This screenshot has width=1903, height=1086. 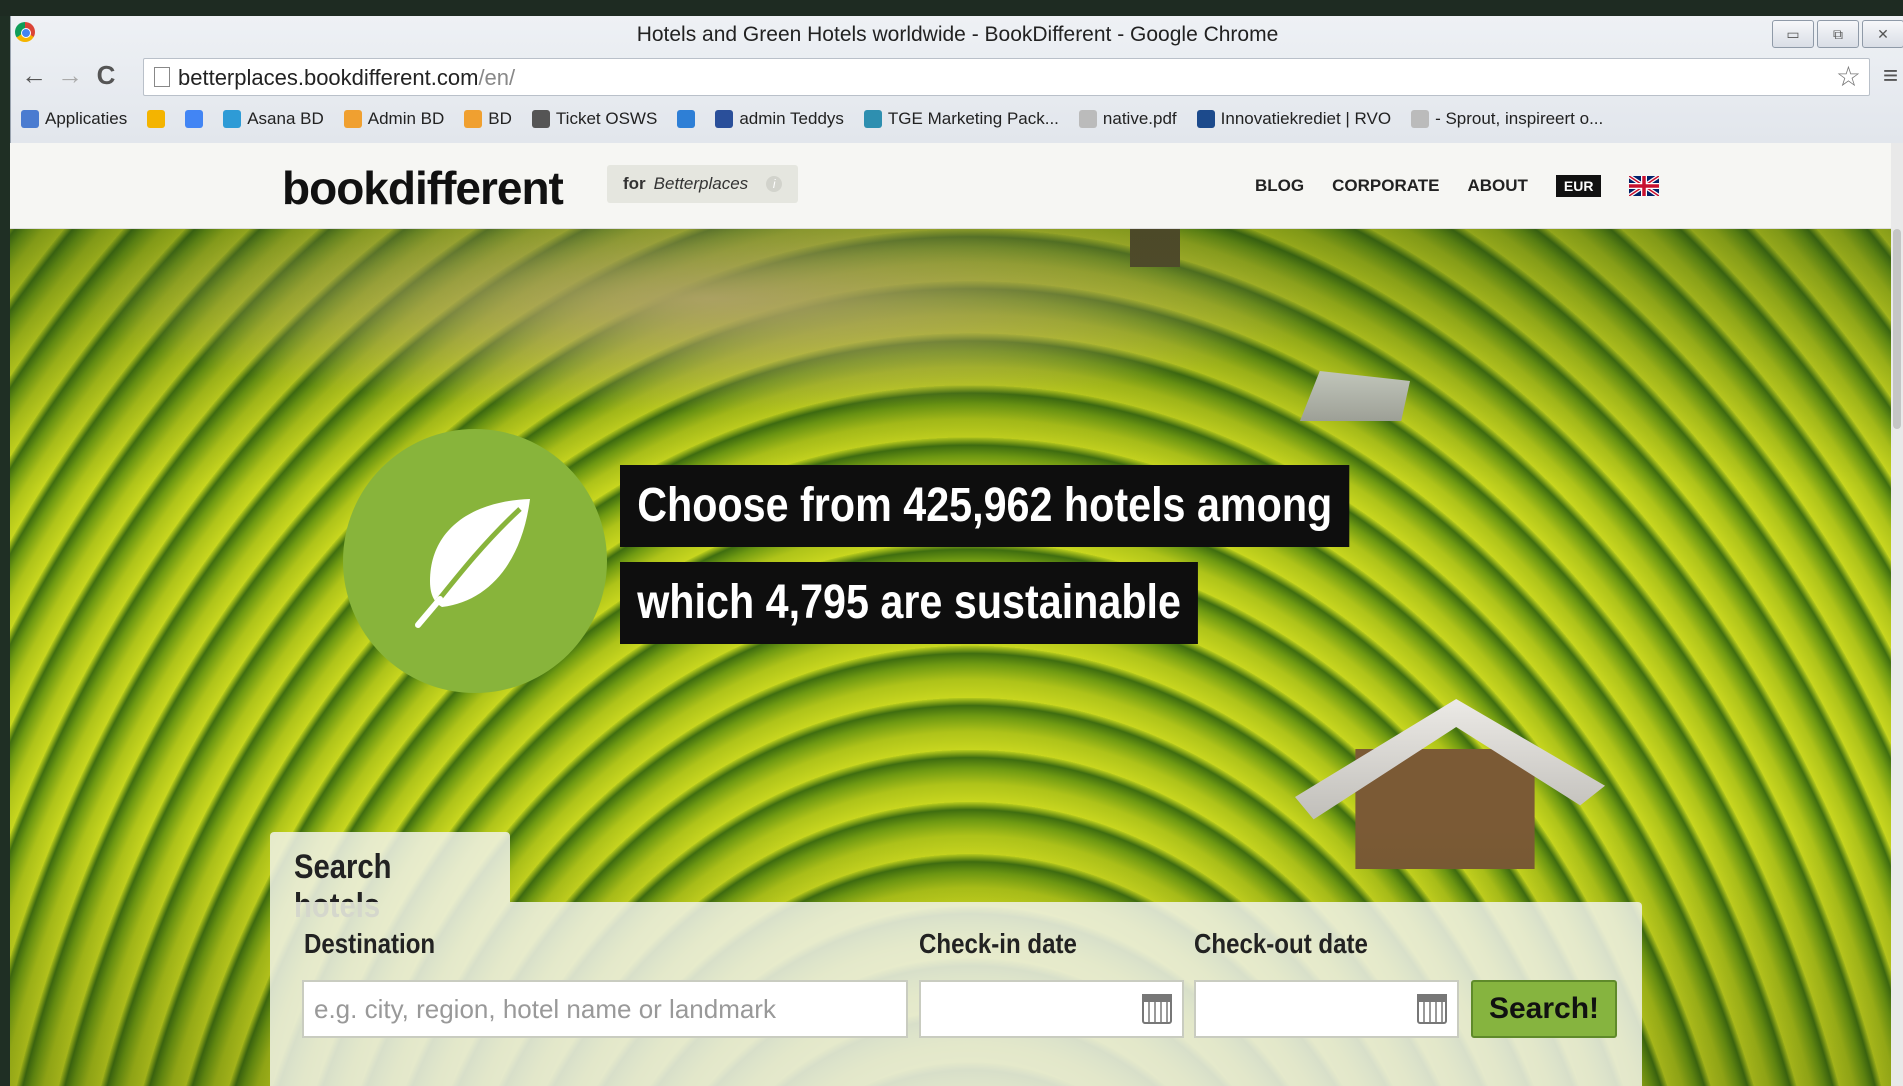 What do you see at coordinates (606, 118) in the screenshot?
I see `bookmark-label: Ticket OSWS` at bounding box center [606, 118].